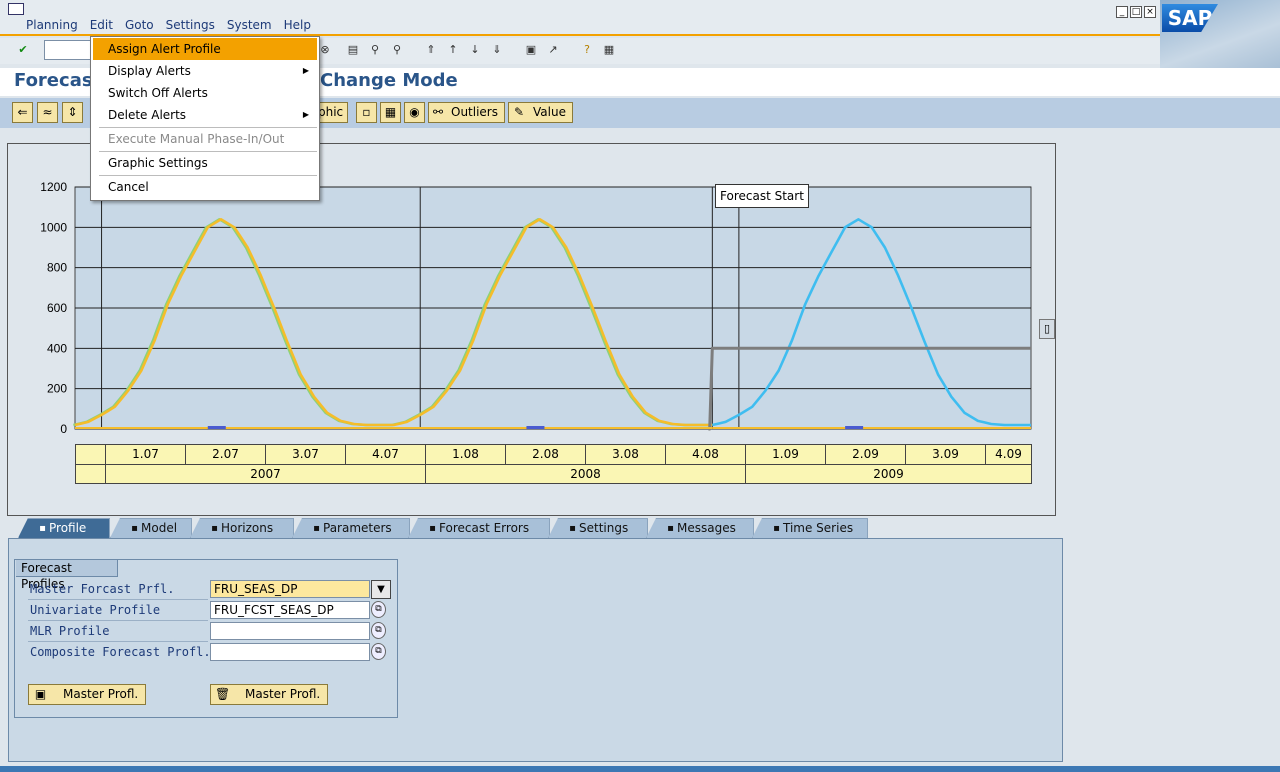 This screenshot has height=772, width=1280. I want to click on trash-icon: 🗑, so click(223, 694).